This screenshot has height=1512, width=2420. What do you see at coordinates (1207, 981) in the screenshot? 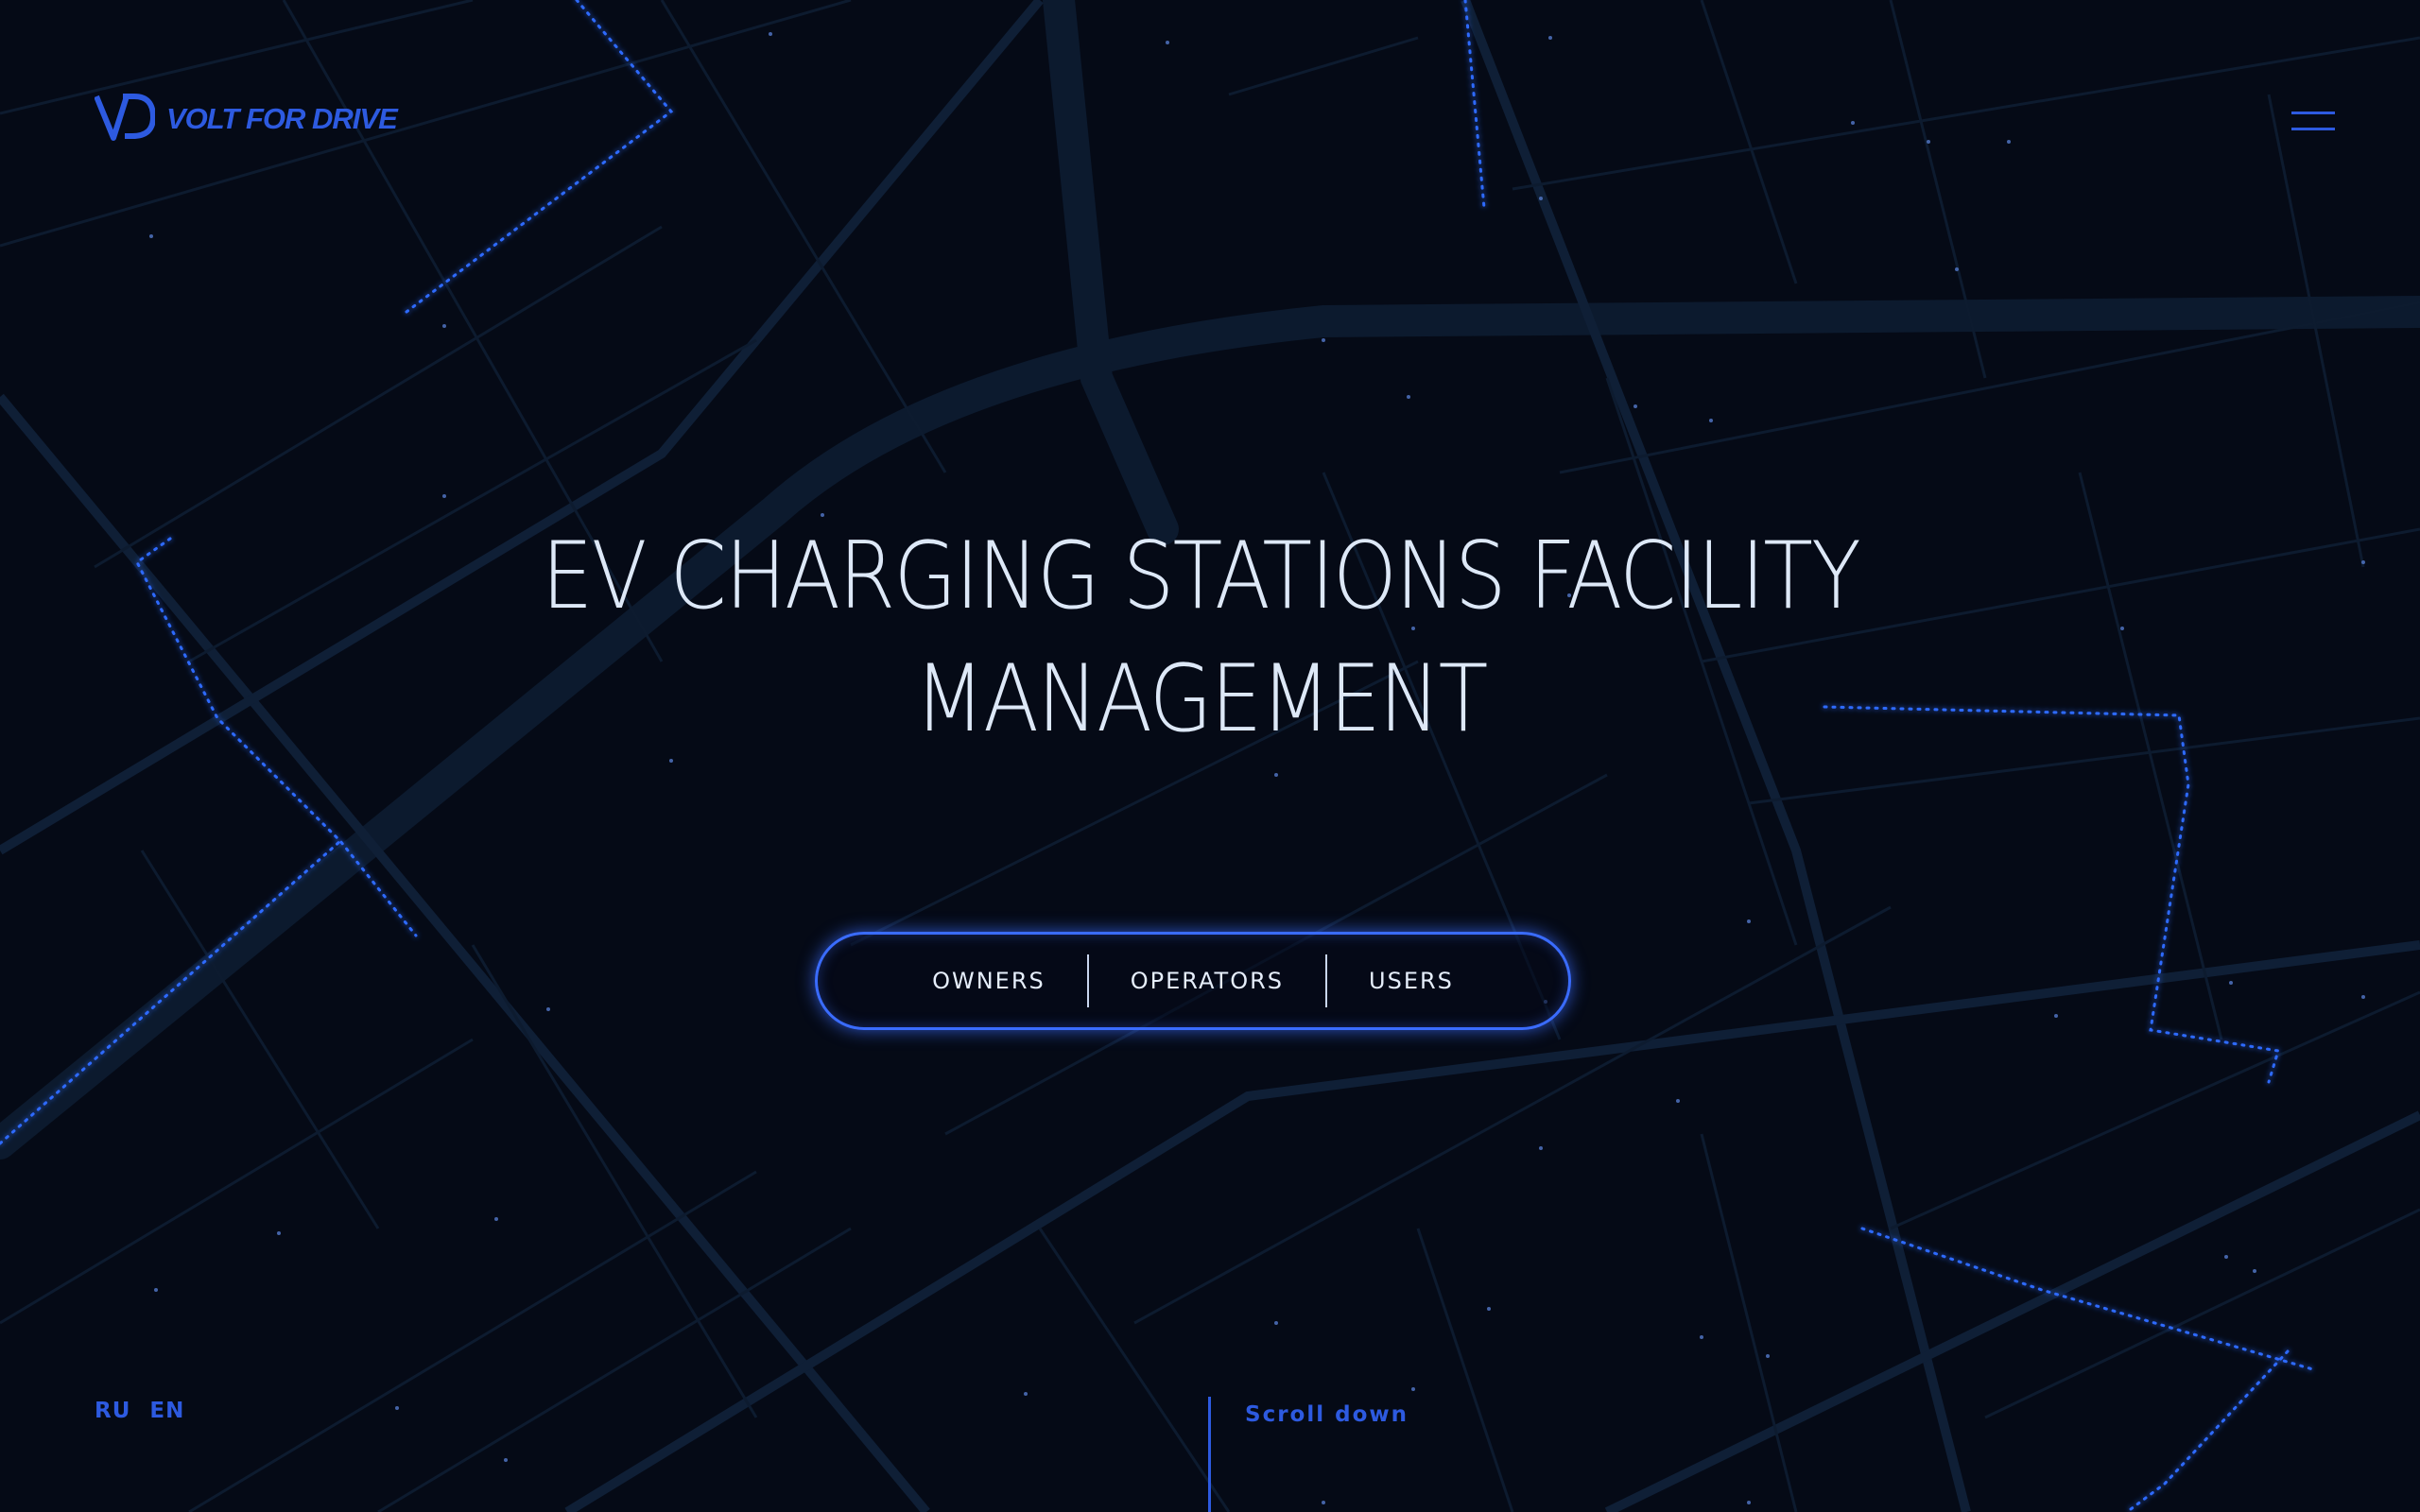
I see `operators-link: OPERATORS` at bounding box center [1207, 981].